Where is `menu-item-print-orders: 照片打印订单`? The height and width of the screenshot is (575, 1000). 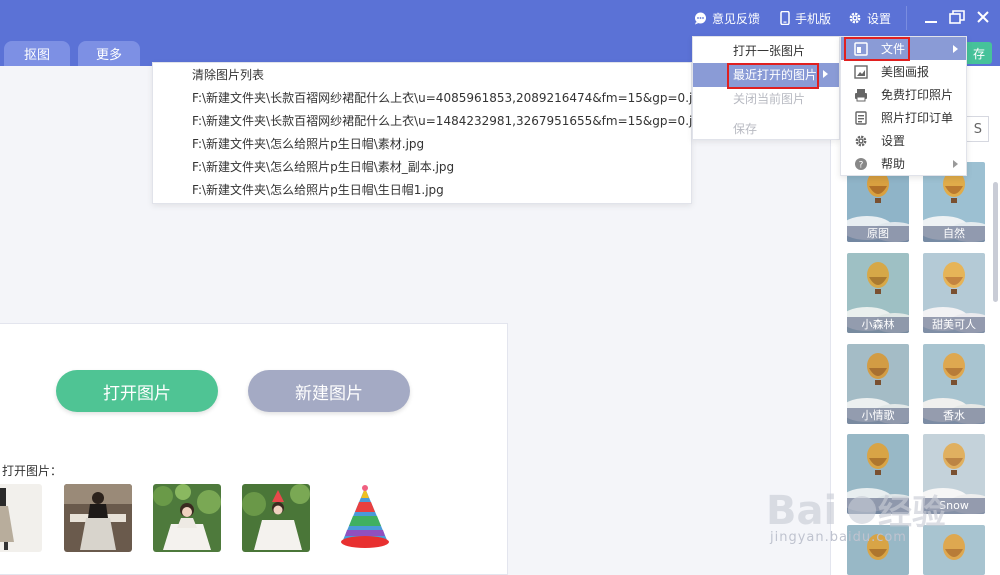 menu-item-print-orders: 照片打印订单 is located at coordinates (903, 117).